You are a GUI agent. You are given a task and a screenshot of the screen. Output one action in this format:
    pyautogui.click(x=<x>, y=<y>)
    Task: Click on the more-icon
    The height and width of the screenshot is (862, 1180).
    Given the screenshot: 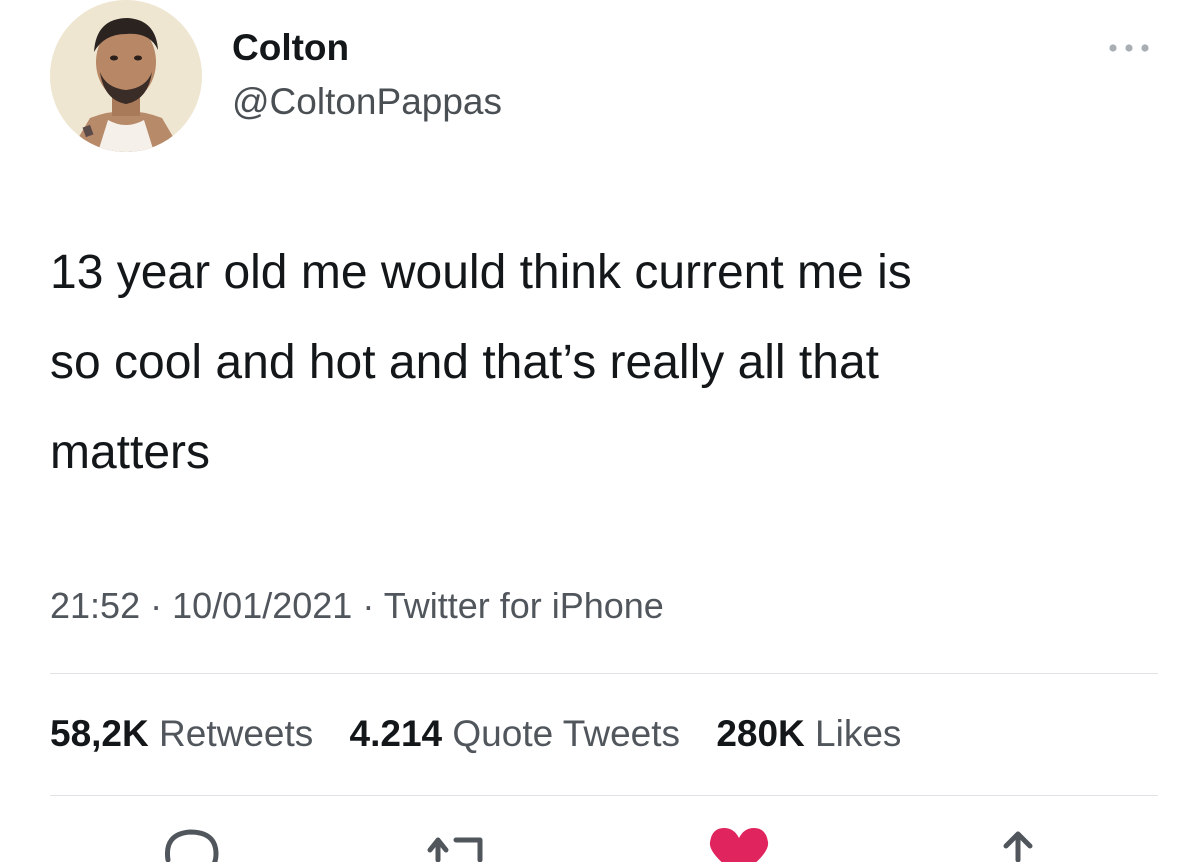 What is the action you would take?
    pyautogui.click(x=1129, y=48)
    